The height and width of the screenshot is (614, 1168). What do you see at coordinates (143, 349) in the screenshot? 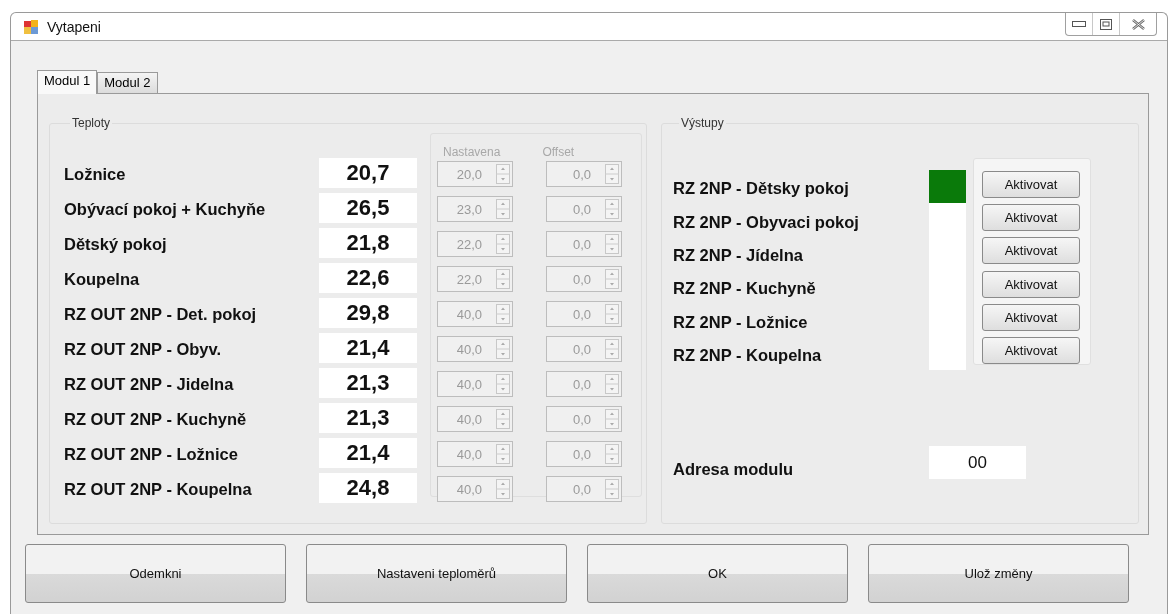
I see `sensor-label: RZ OUT 2NP - Obyv.` at bounding box center [143, 349].